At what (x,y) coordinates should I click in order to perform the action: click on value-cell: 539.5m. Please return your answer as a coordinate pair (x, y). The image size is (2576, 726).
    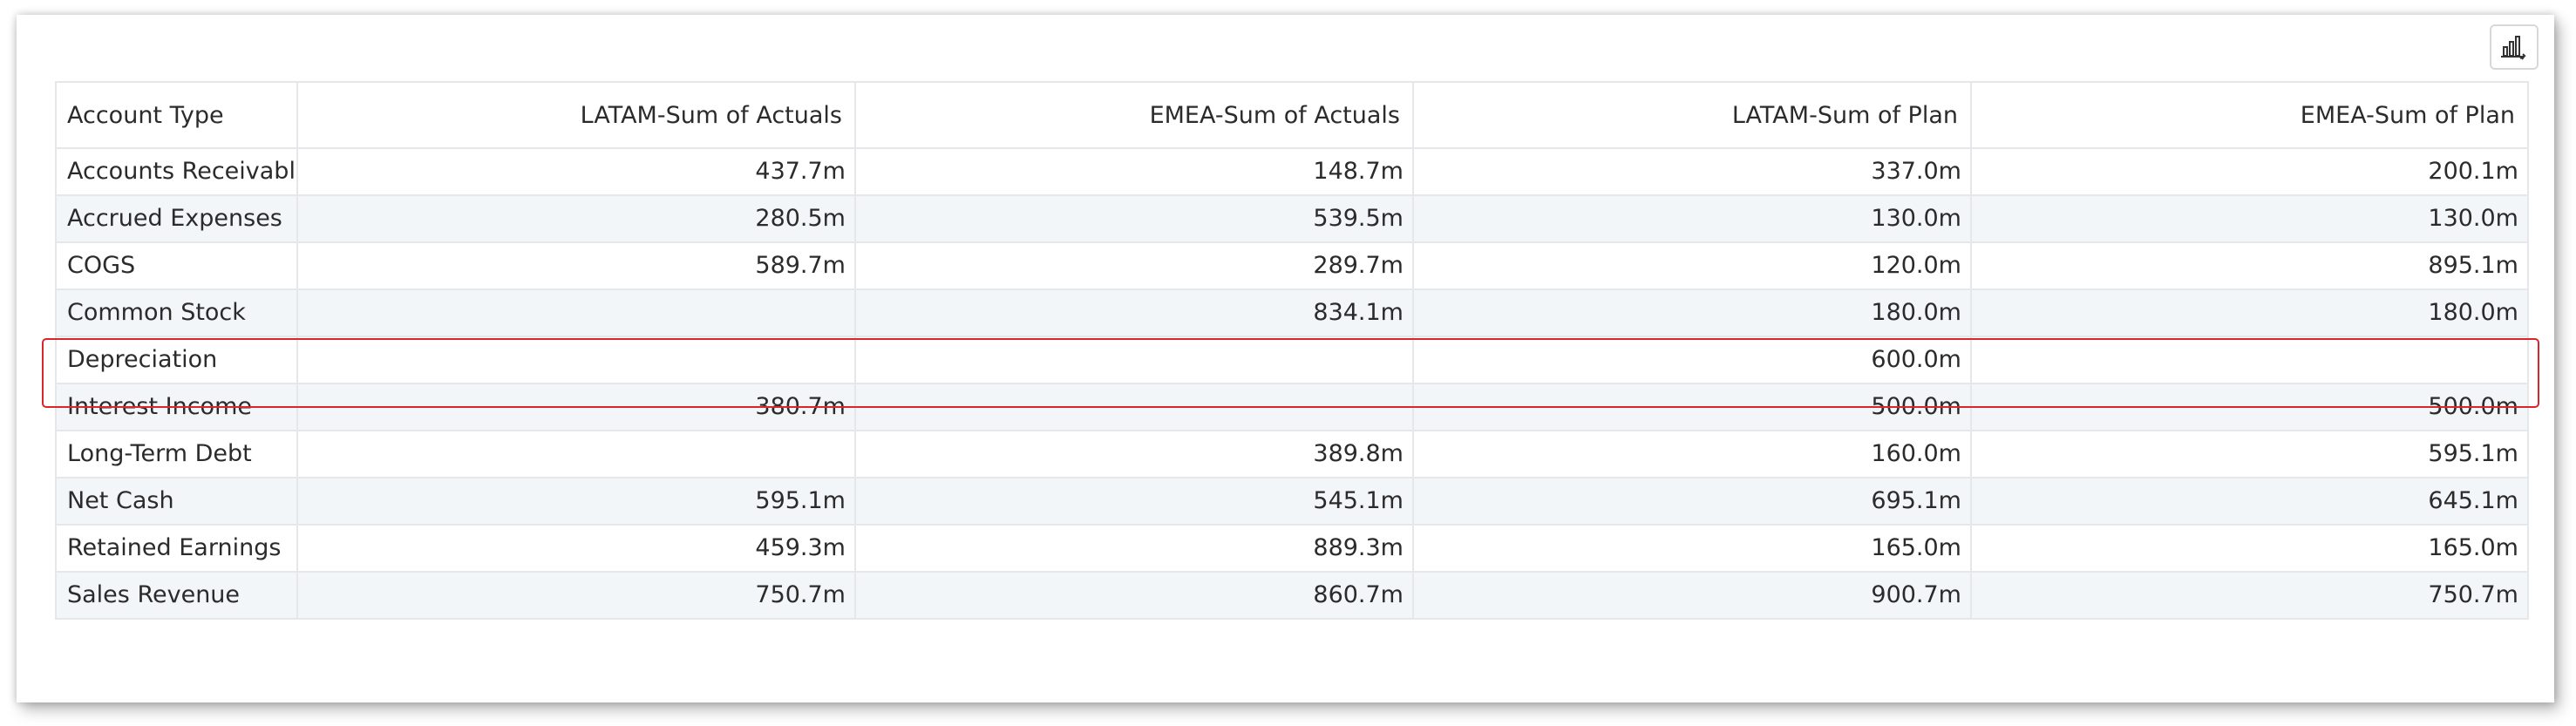
    Looking at the image, I should click on (1134, 218).